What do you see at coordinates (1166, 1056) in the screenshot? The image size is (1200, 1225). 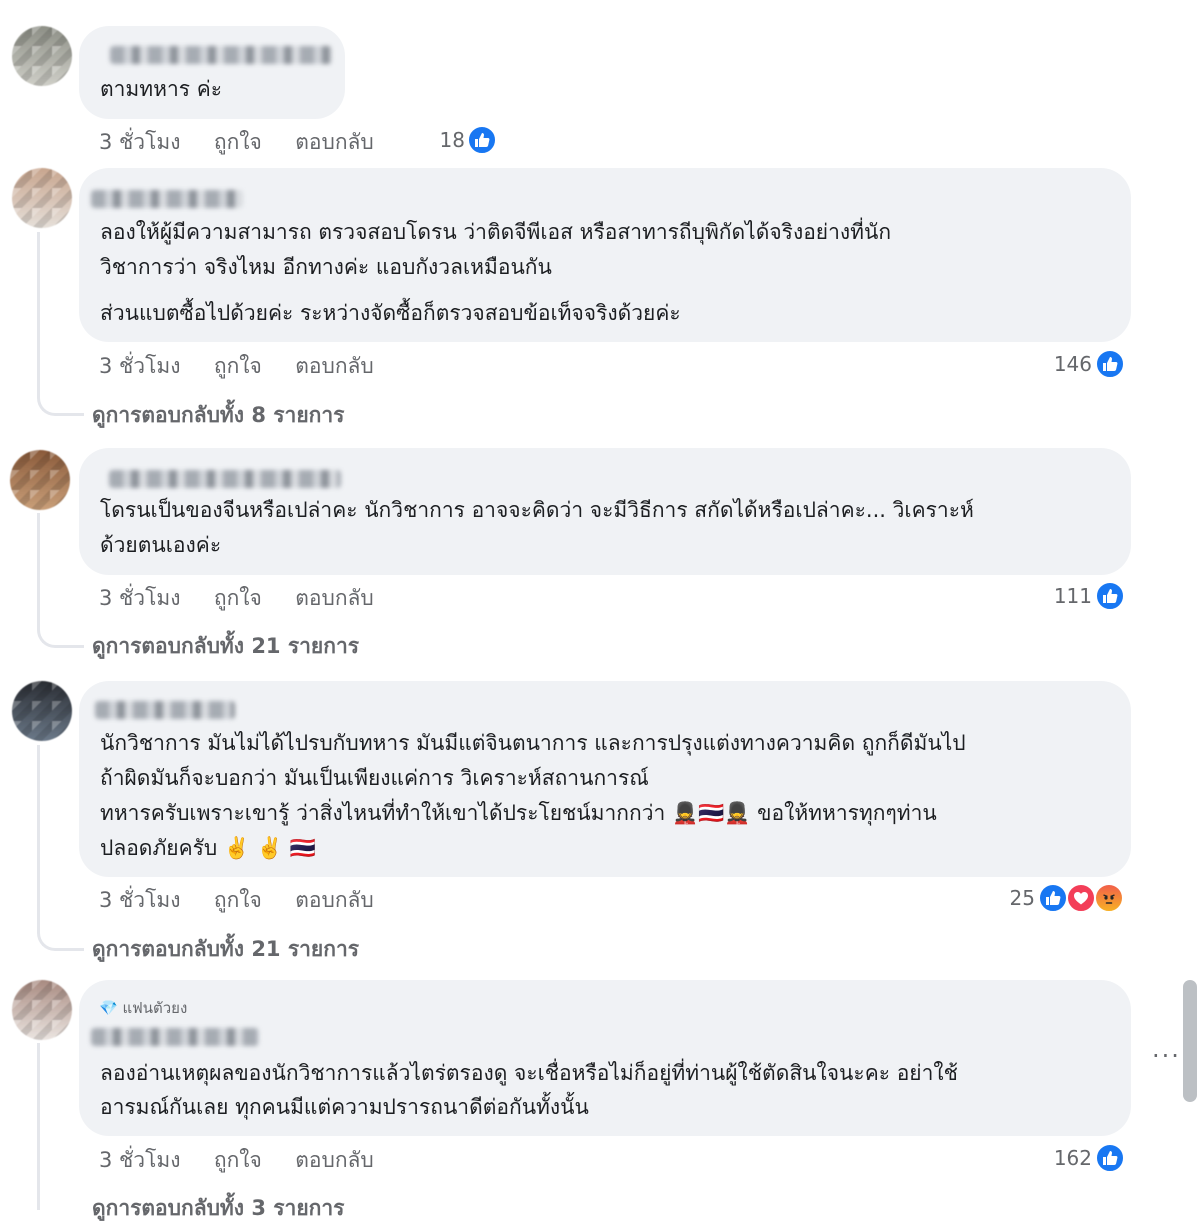 I see `more-options-icon: ···` at bounding box center [1166, 1056].